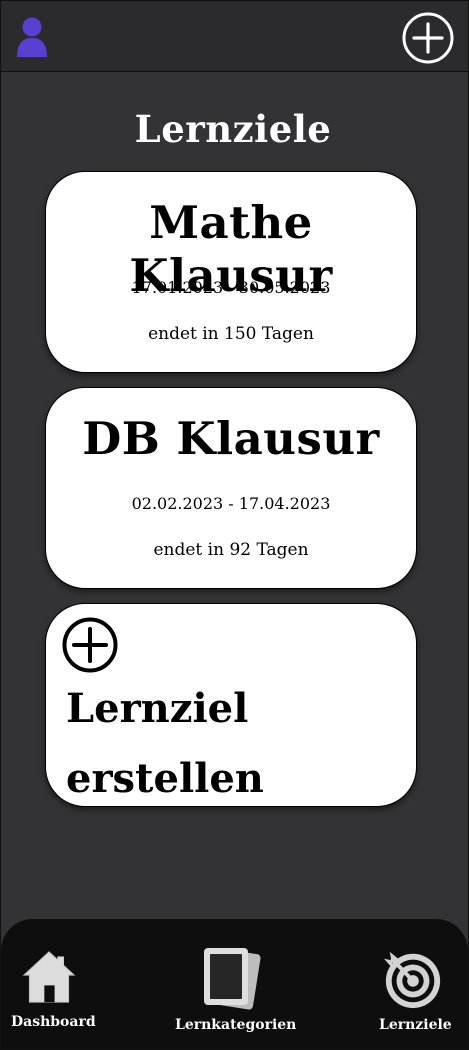 The height and width of the screenshot is (1050, 469). I want to click on nav-label-lernkategorien: Lernkategorien, so click(236, 1025).